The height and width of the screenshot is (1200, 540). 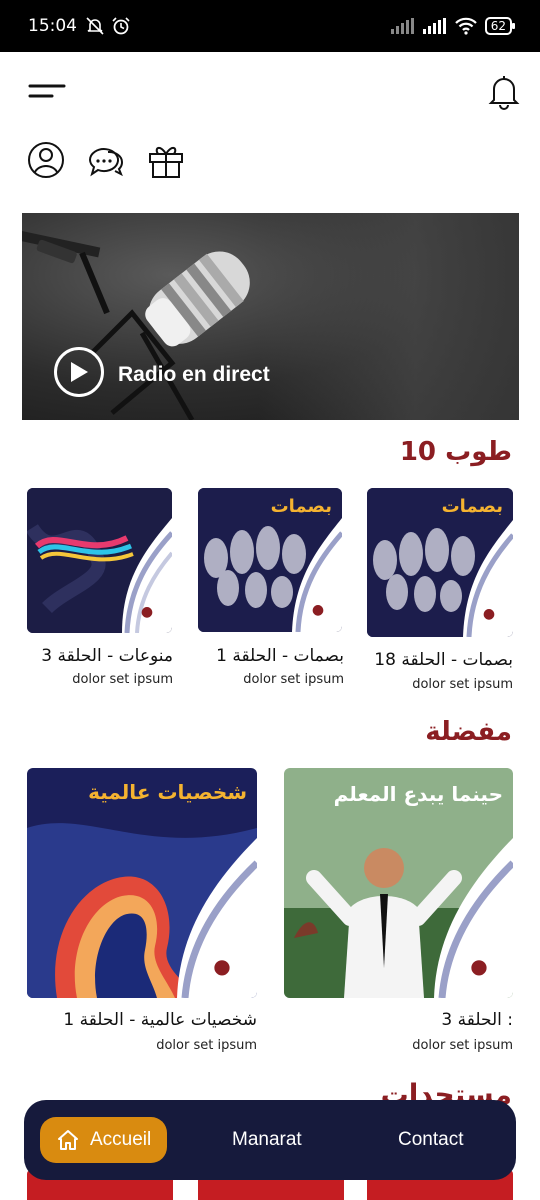 I want to click on cover-title: حينما يبدع المعلم, so click(x=418, y=794).